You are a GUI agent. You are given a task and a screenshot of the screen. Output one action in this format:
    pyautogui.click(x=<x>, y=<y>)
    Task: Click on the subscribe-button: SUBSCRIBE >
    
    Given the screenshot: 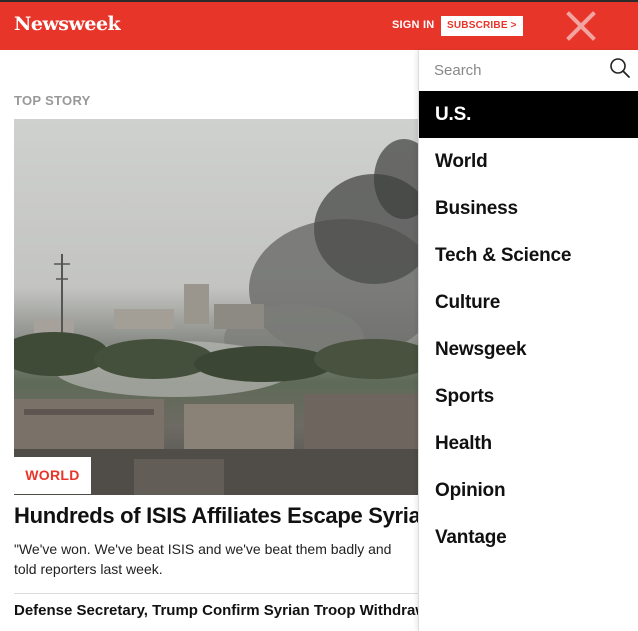 What is the action you would take?
    pyautogui.click(x=482, y=26)
    